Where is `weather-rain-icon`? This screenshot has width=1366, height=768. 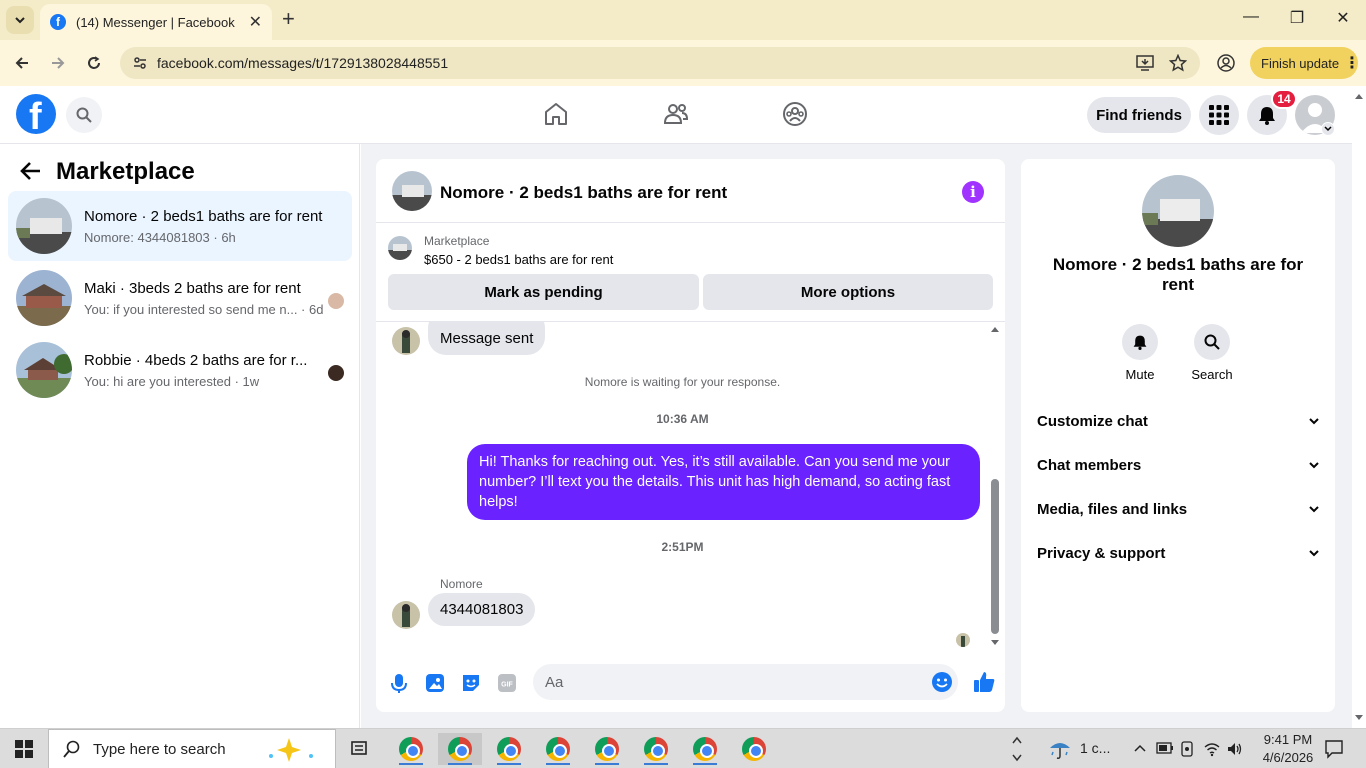 weather-rain-icon is located at coordinates (1060, 749).